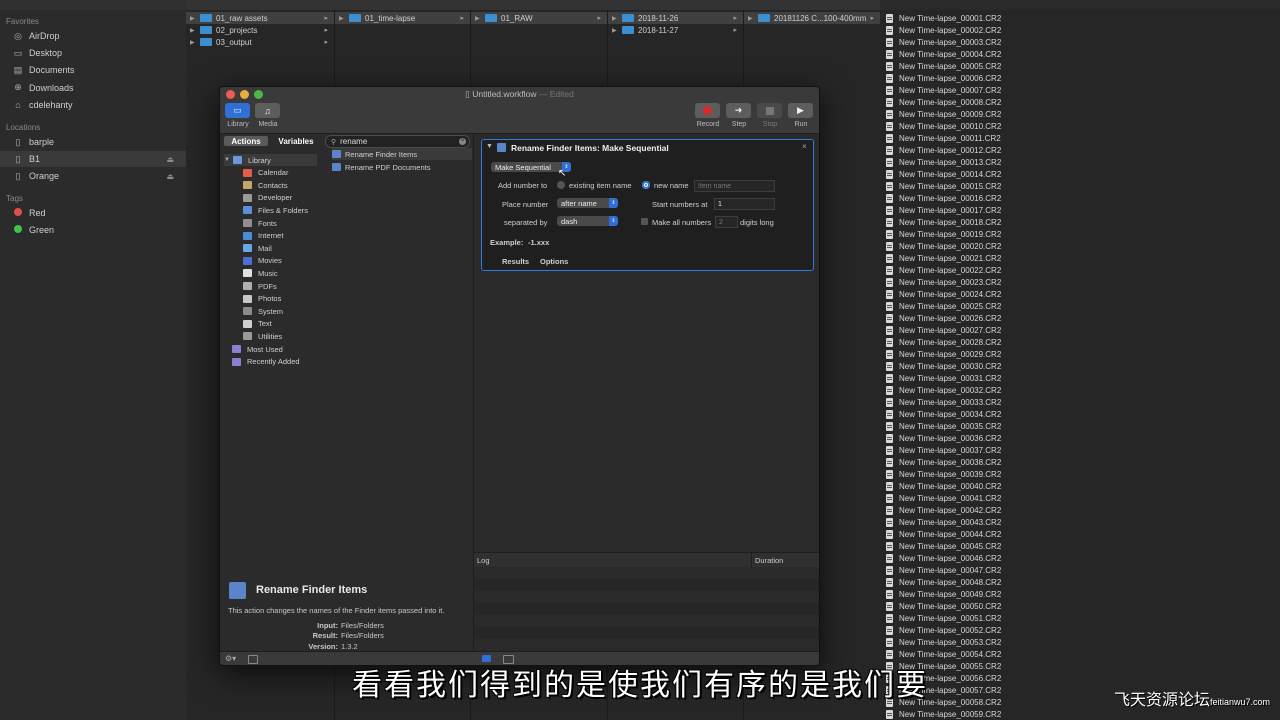  Describe the element at coordinates (260, 30) in the screenshot. I see `folder-row: ▶ 02_projects ▸` at that location.